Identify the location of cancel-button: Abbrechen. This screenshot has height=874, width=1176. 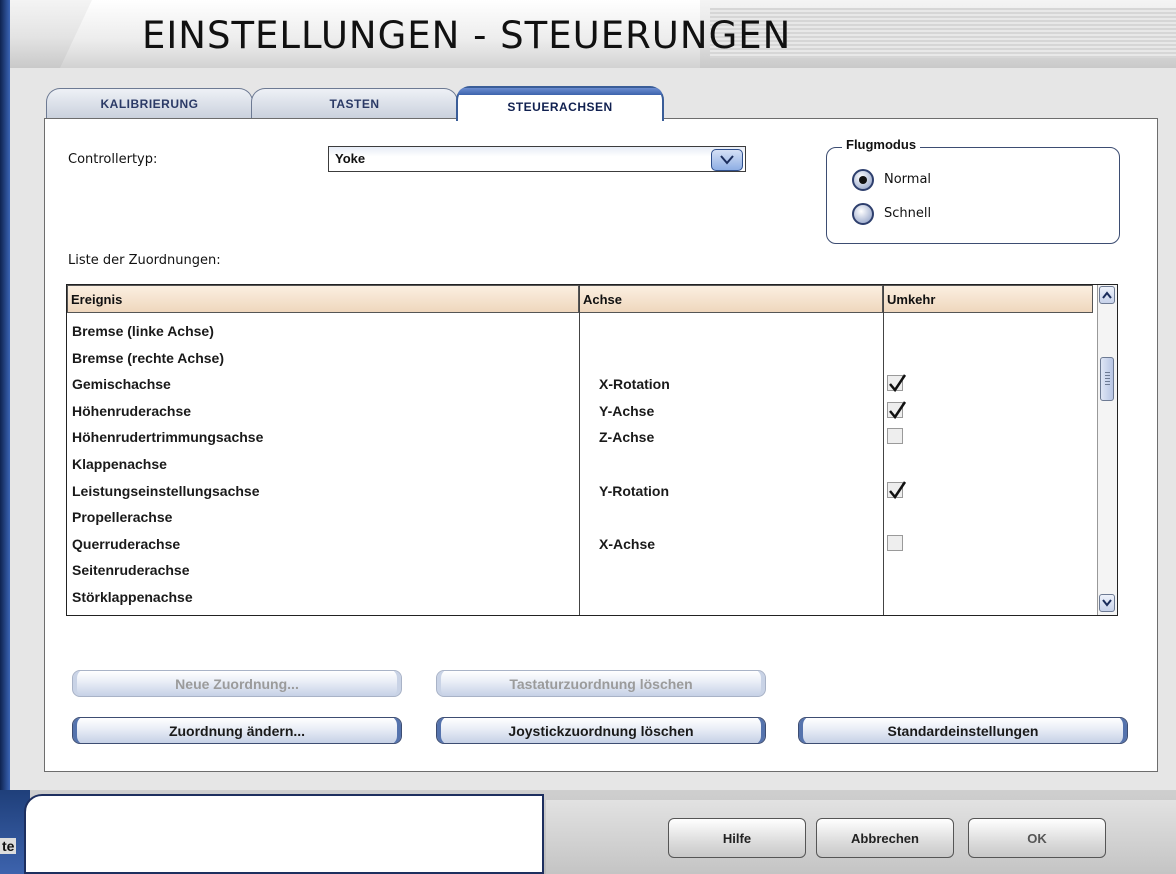
(885, 838).